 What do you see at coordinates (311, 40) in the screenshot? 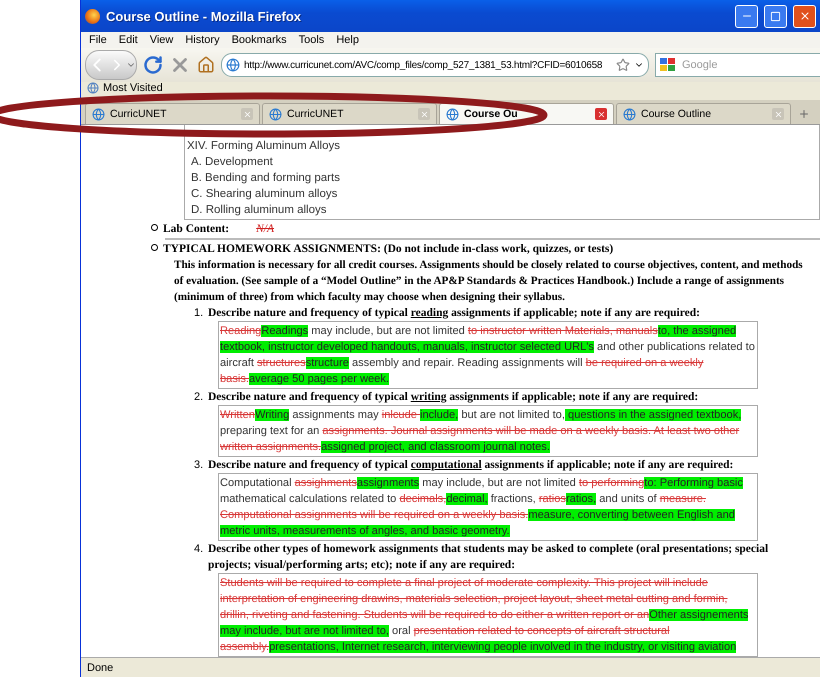
I see `menu-item: Tools` at bounding box center [311, 40].